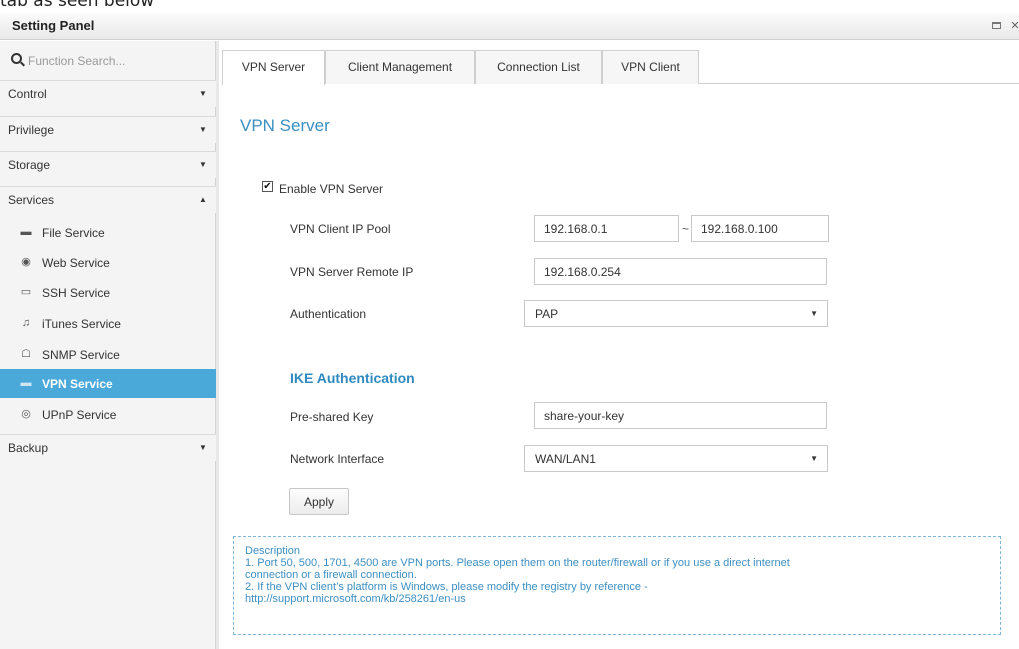 This screenshot has height=649, width=1019. What do you see at coordinates (26, 292) in the screenshot?
I see `ssh-terminal-icon: ▭` at bounding box center [26, 292].